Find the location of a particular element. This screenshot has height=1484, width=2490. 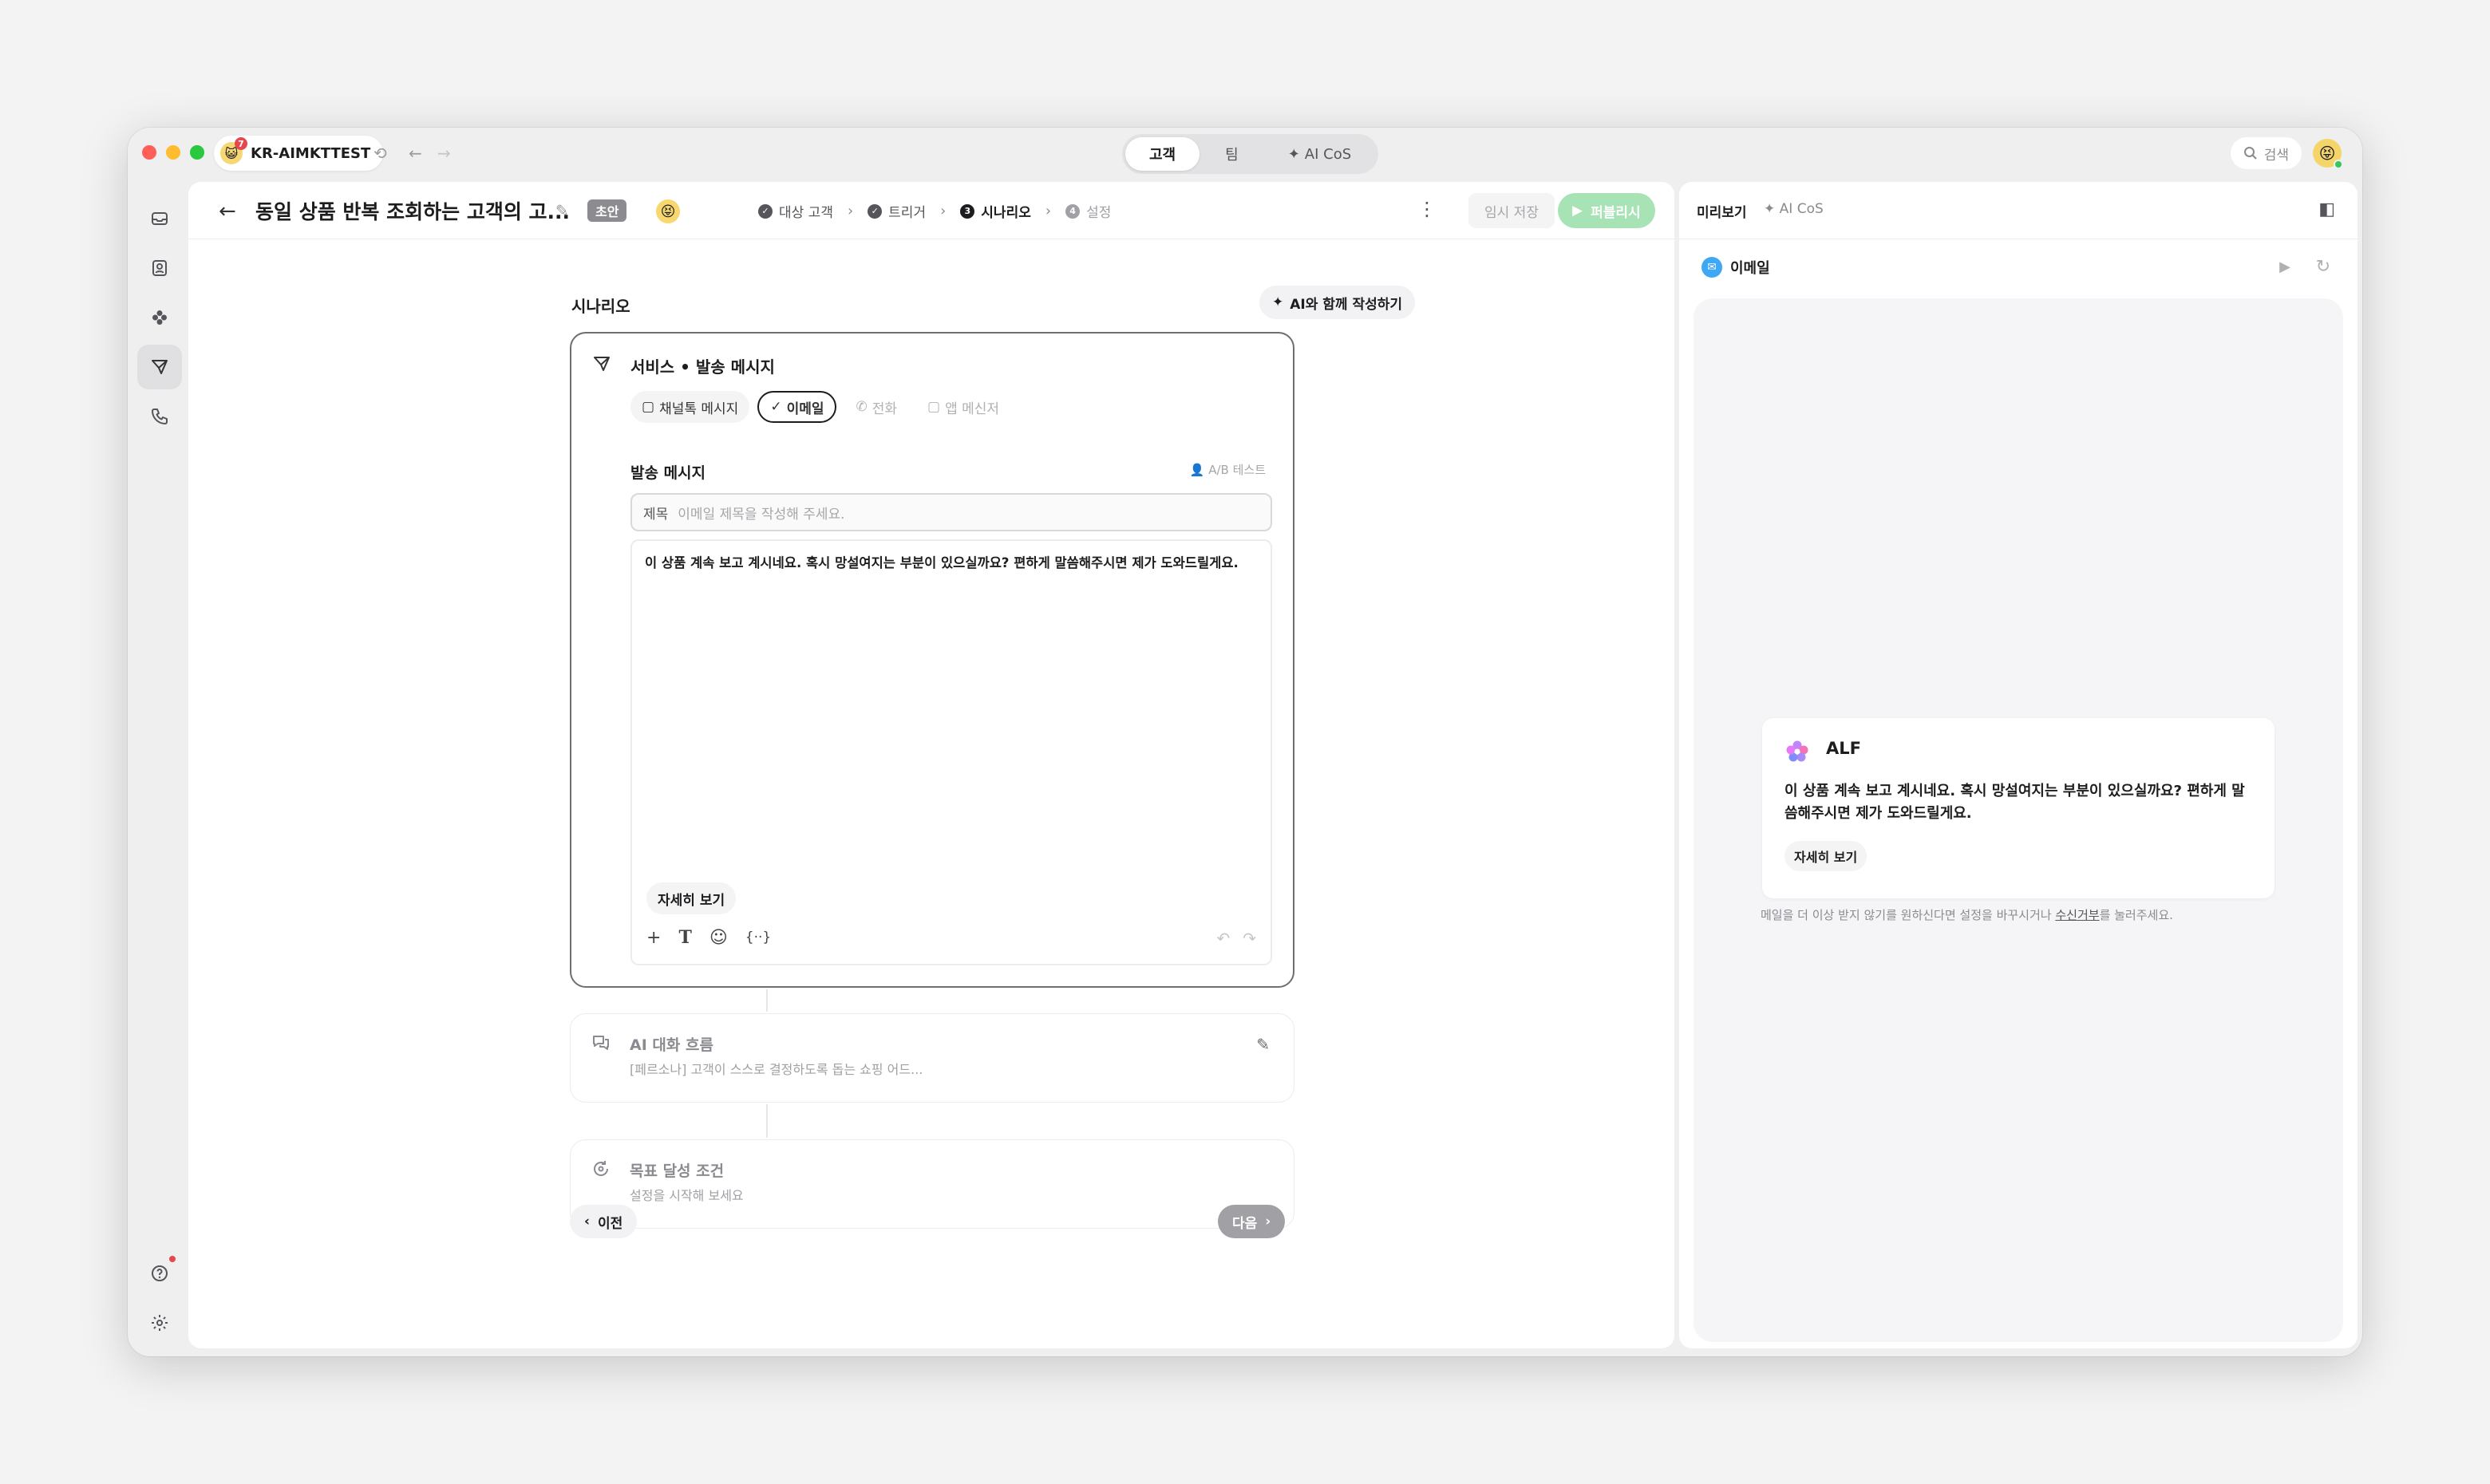

top-nav-tabs: 고객 팀 ✦ AI CoS is located at coordinates (1250, 154).